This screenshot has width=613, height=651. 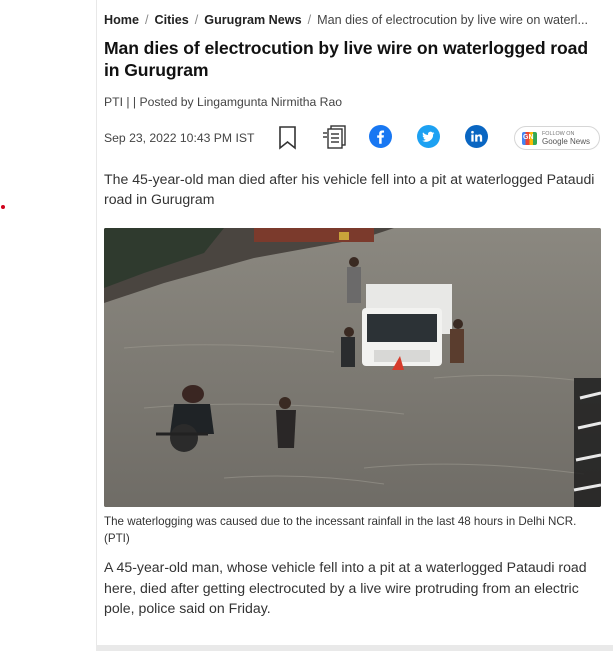 What do you see at coordinates (354, 648) in the screenshot?
I see `bottom-scroll-bar` at bounding box center [354, 648].